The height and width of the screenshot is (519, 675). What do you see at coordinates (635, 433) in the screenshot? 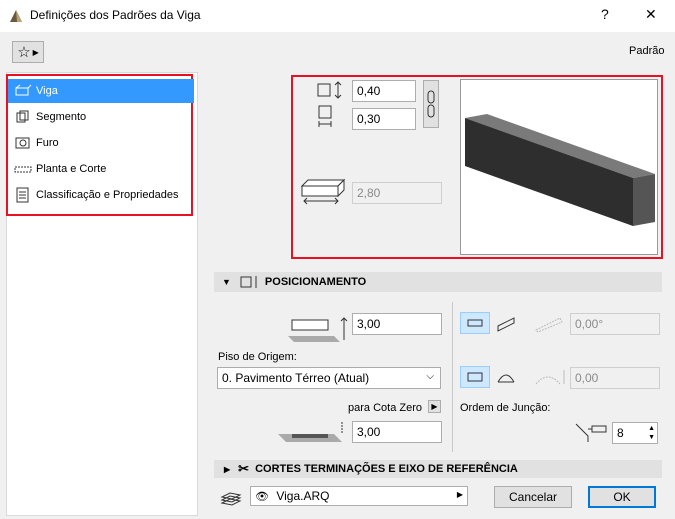
I see `junction-order-input: 8 ▲ ▼` at bounding box center [635, 433].